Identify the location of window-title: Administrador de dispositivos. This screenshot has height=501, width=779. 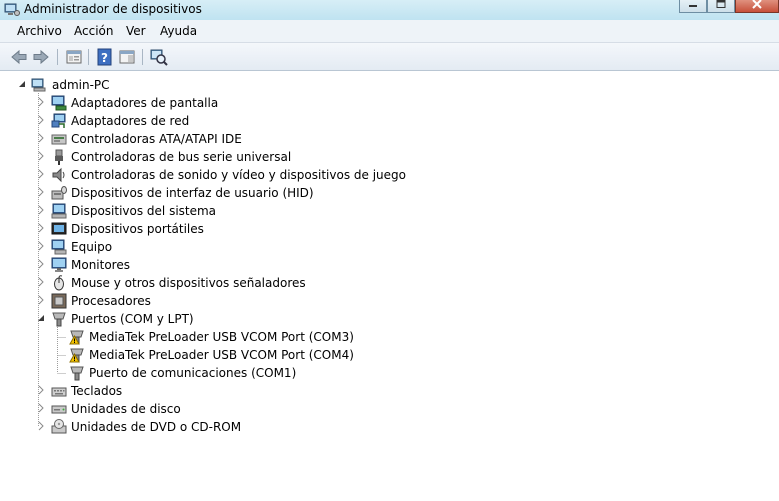
(113, 9).